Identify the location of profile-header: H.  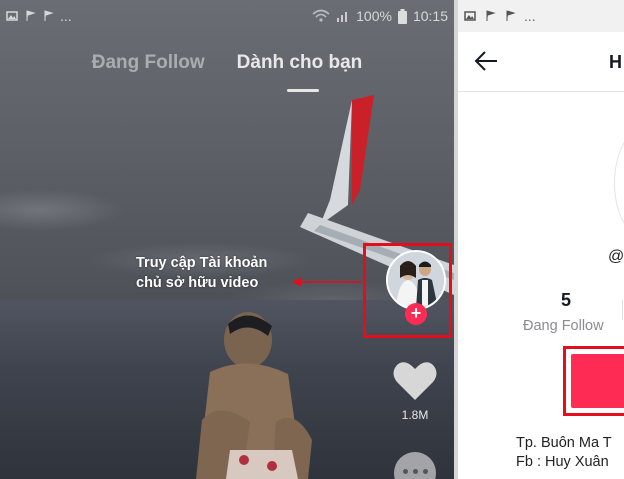
(541, 62).